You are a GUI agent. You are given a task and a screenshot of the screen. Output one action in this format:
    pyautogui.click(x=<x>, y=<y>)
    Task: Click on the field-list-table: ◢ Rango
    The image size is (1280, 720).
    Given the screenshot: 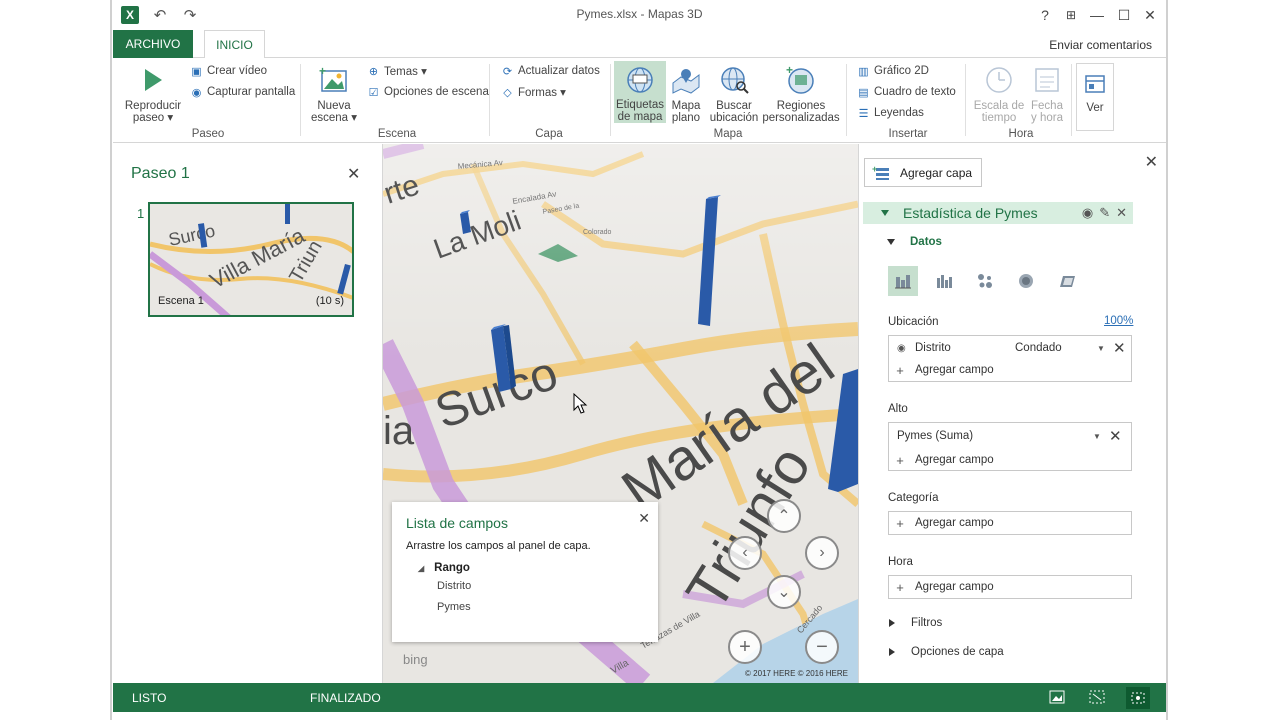 What is the action you would take?
    pyautogui.click(x=444, y=568)
    